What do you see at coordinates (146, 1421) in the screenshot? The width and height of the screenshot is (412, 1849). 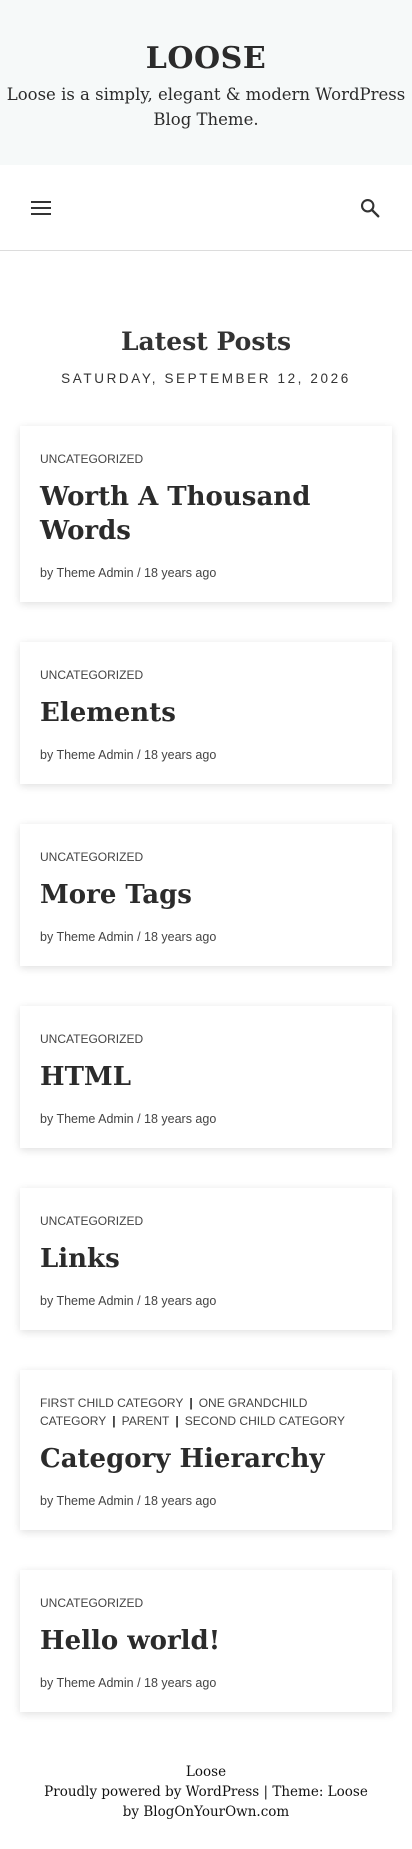 I see `category-link: PARENT` at bounding box center [146, 1421].